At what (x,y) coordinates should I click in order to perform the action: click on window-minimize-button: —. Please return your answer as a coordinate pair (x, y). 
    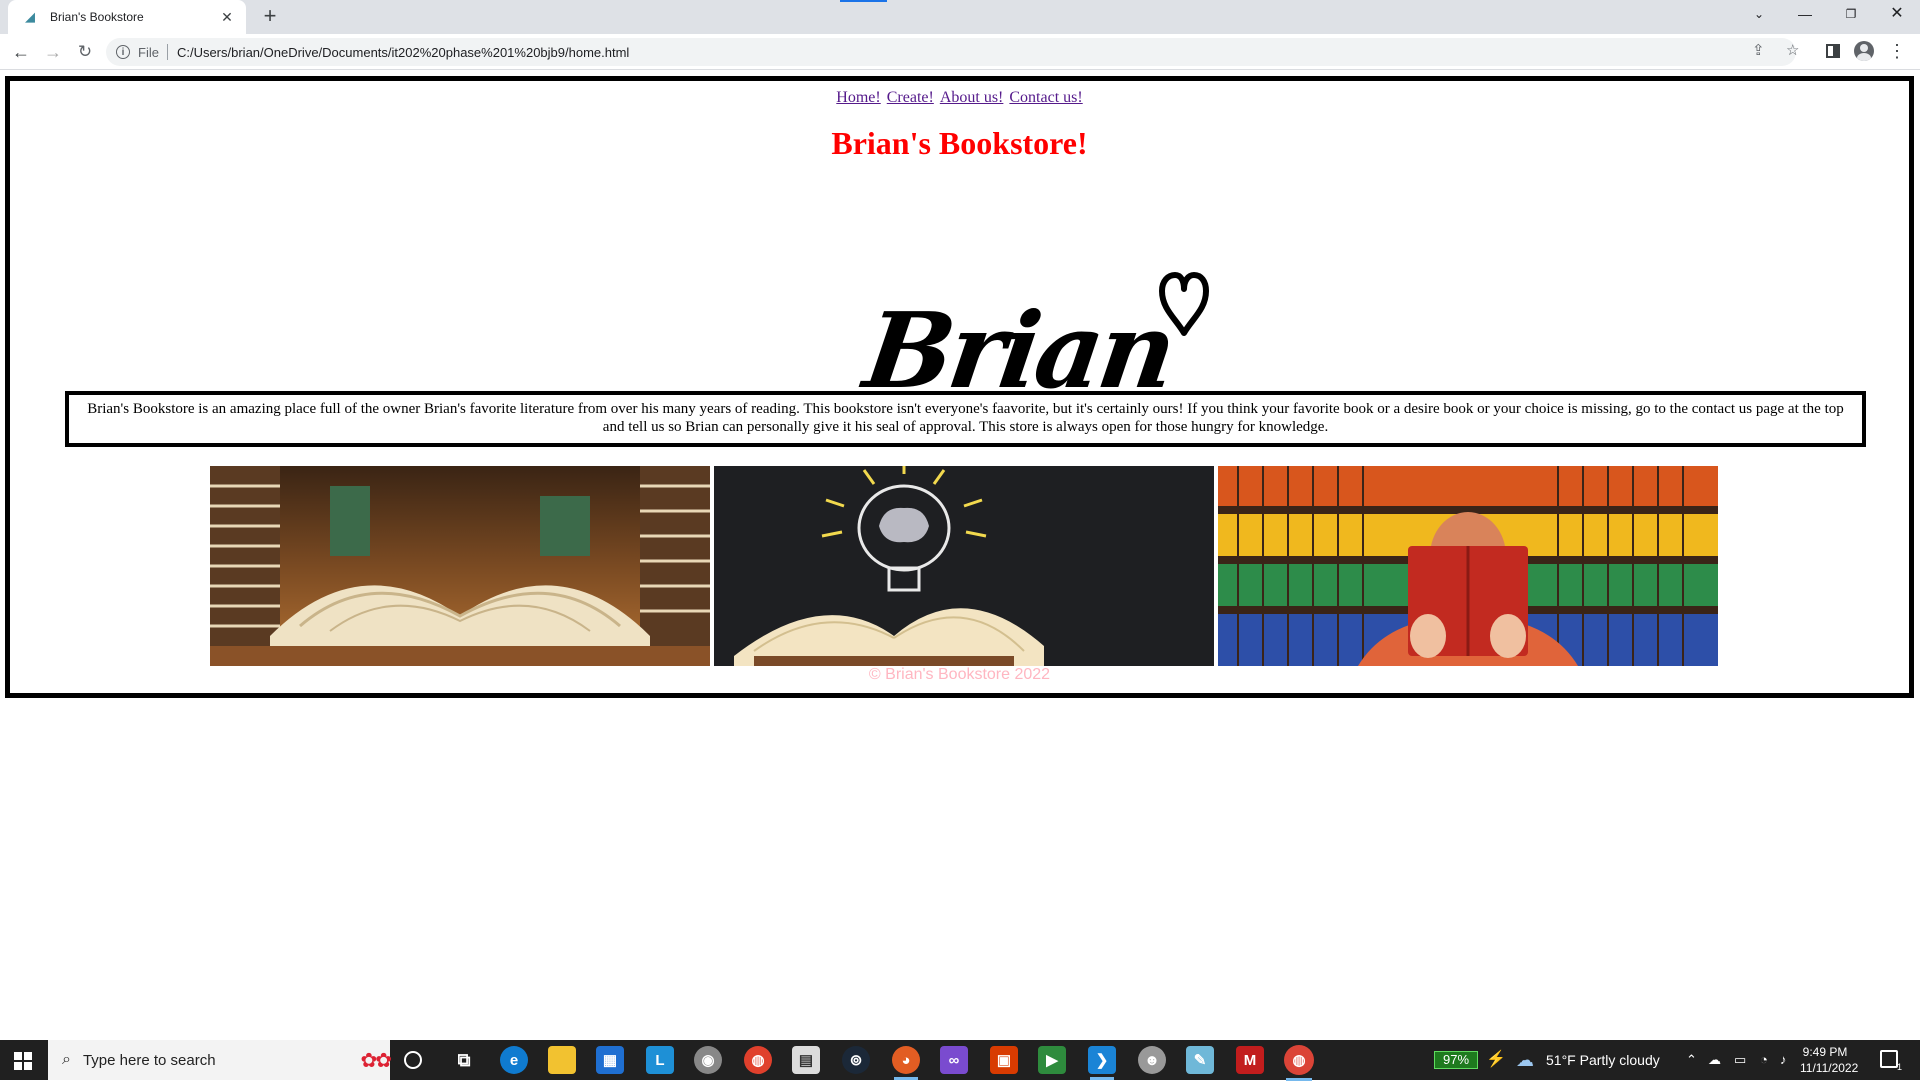
    Looking at the image, I should click on (1805, 14).